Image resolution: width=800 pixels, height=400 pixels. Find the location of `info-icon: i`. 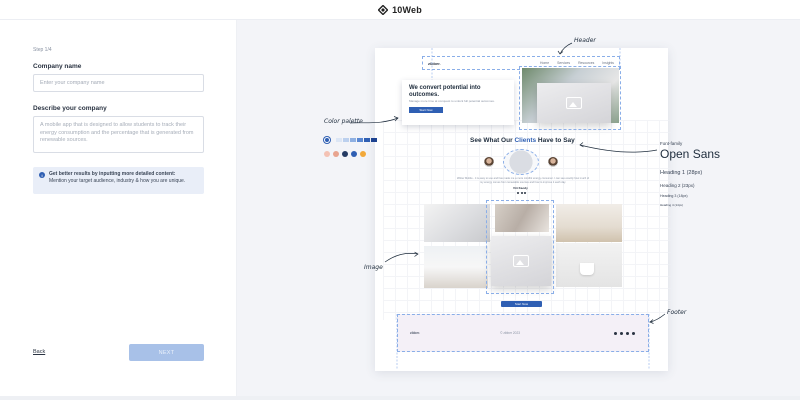

info-icon: i is located at coordinates (42, 175).